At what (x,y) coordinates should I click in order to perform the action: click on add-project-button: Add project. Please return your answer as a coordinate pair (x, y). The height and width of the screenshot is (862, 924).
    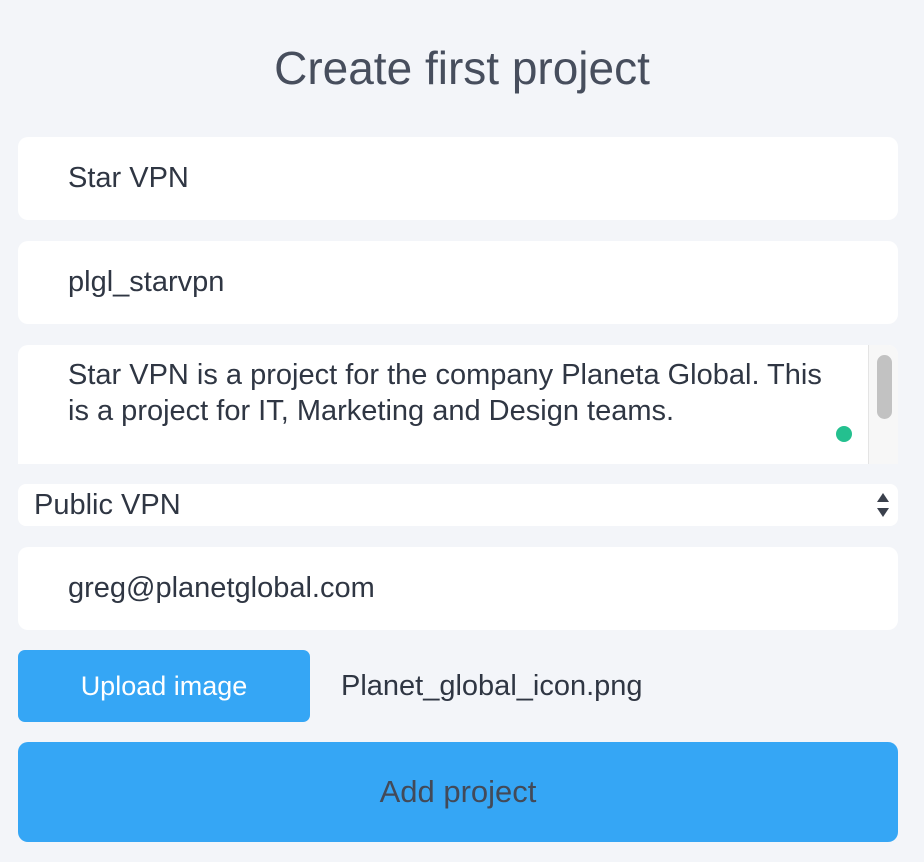
    Looking at the image, I should click on (458, 792).